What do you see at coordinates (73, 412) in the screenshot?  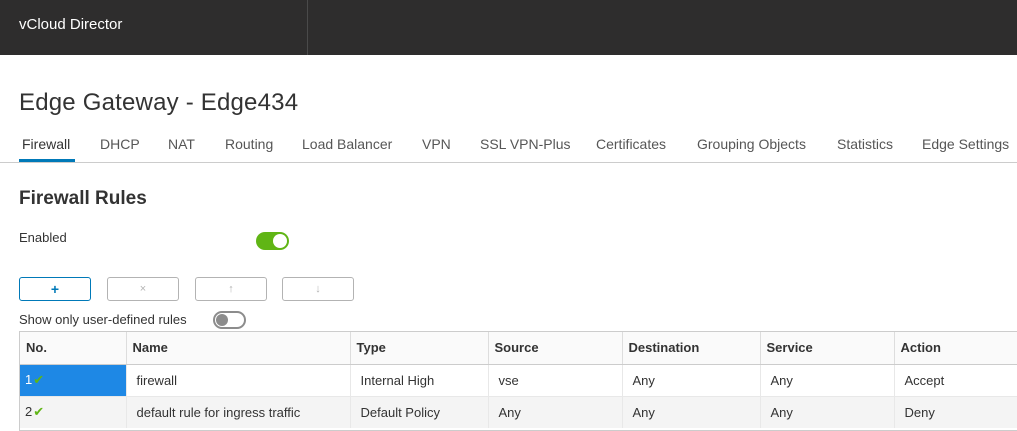 I see `rule-number-cell: 2✔` at bounding box center [73, 412].